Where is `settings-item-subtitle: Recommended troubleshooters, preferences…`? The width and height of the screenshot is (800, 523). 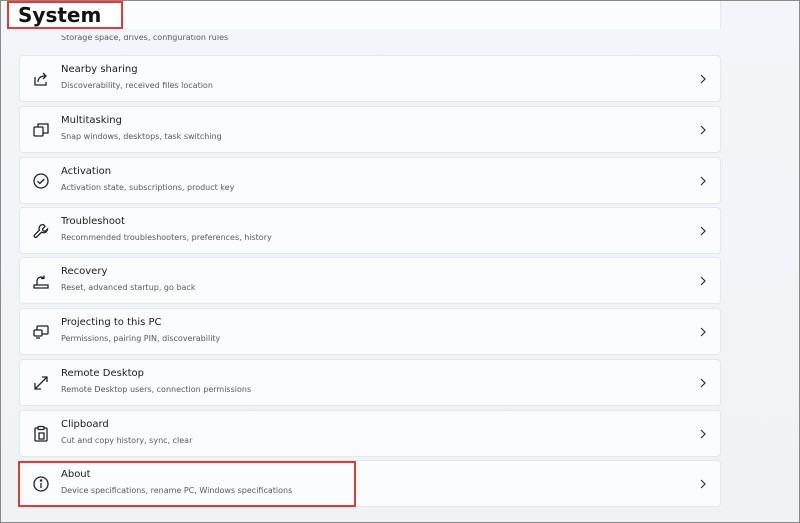
settings-item-subtitle: Recommended troubleshooters, preferences… is located at coordinates (166, 237).